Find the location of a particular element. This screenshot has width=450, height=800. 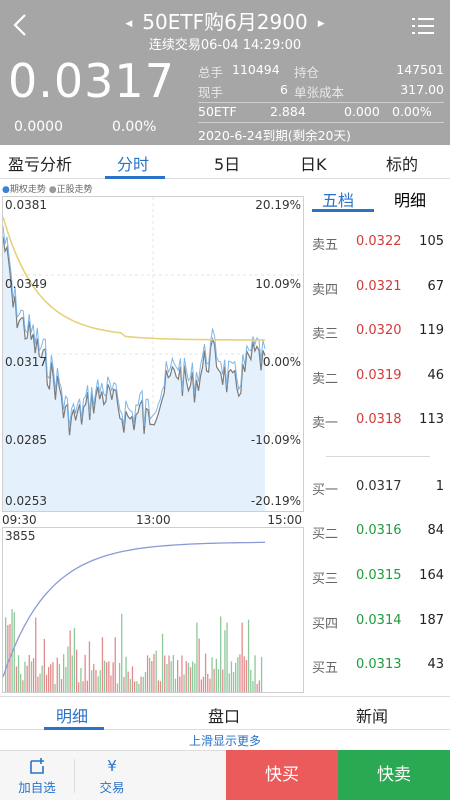

volume-chart: 3855 is located at coordinates (153, 610).